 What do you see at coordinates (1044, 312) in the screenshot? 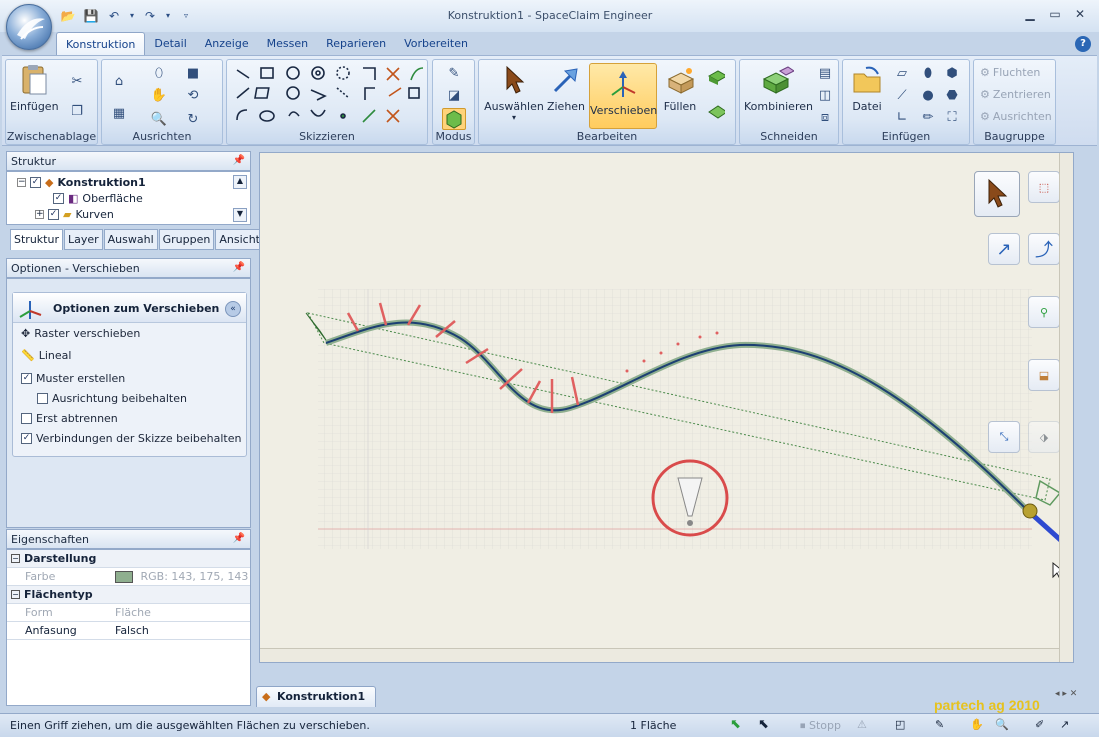
I see `anchor-button: ⚲` at bounding box center [1044, 312].